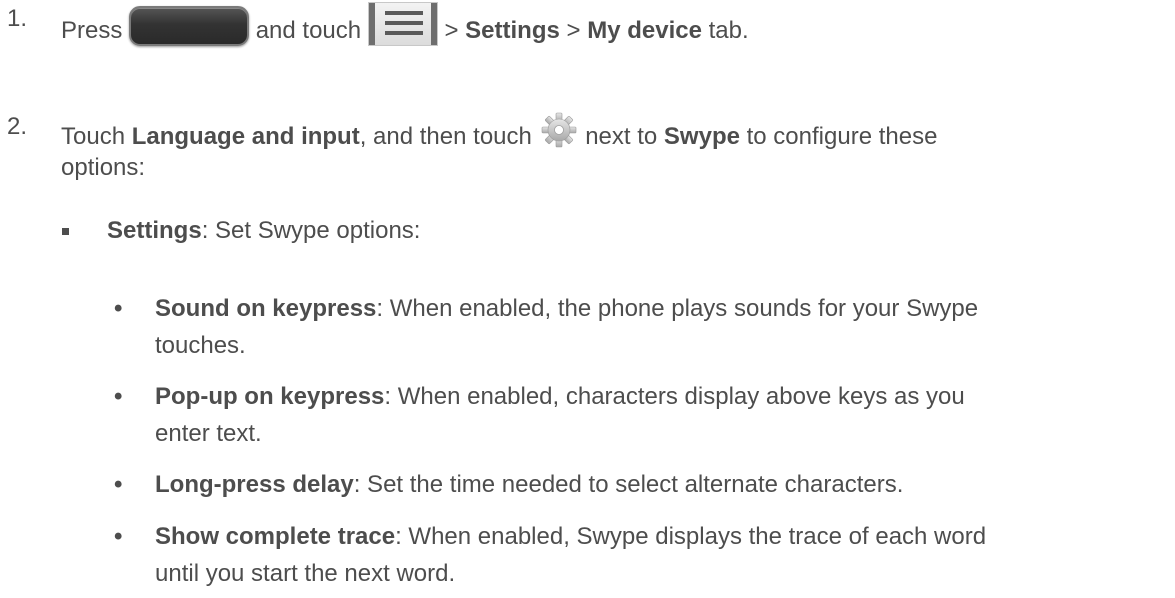 Image resolution: width=1175 pixels, height=598 pixels. Describe the element at coordinates (512, 30) in the screenshot. I see `menu-path-settings: Settings` at that location.